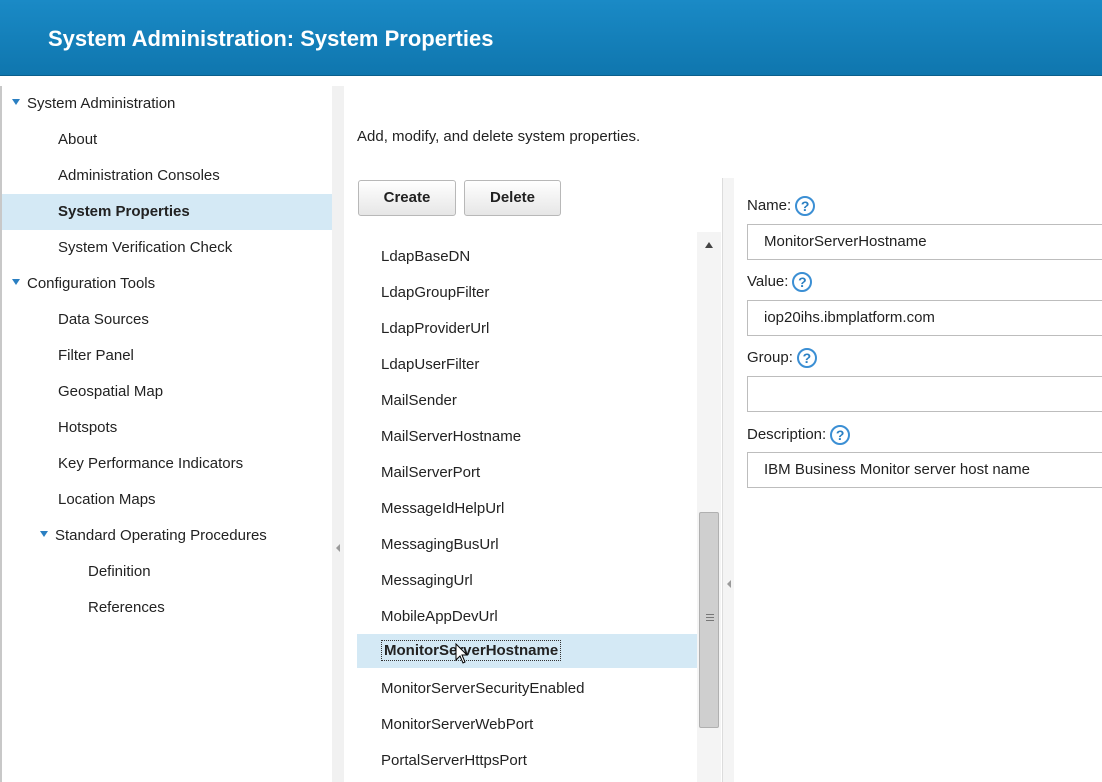  I want to click on sidebar-item-label: System Administration, so click(101, 103).